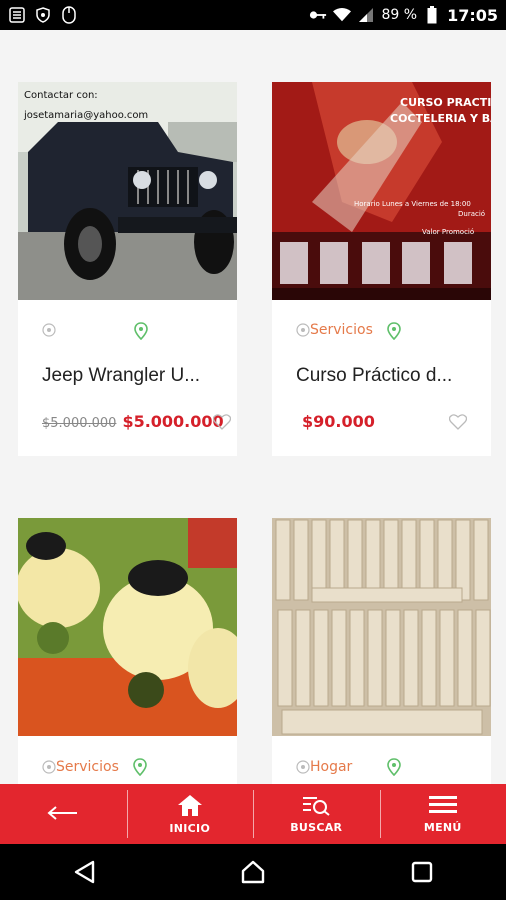  What do you see at coordinates (472, 15) in the screenshot?
I see `clock: 17:05` at bounding box center [472, 15].